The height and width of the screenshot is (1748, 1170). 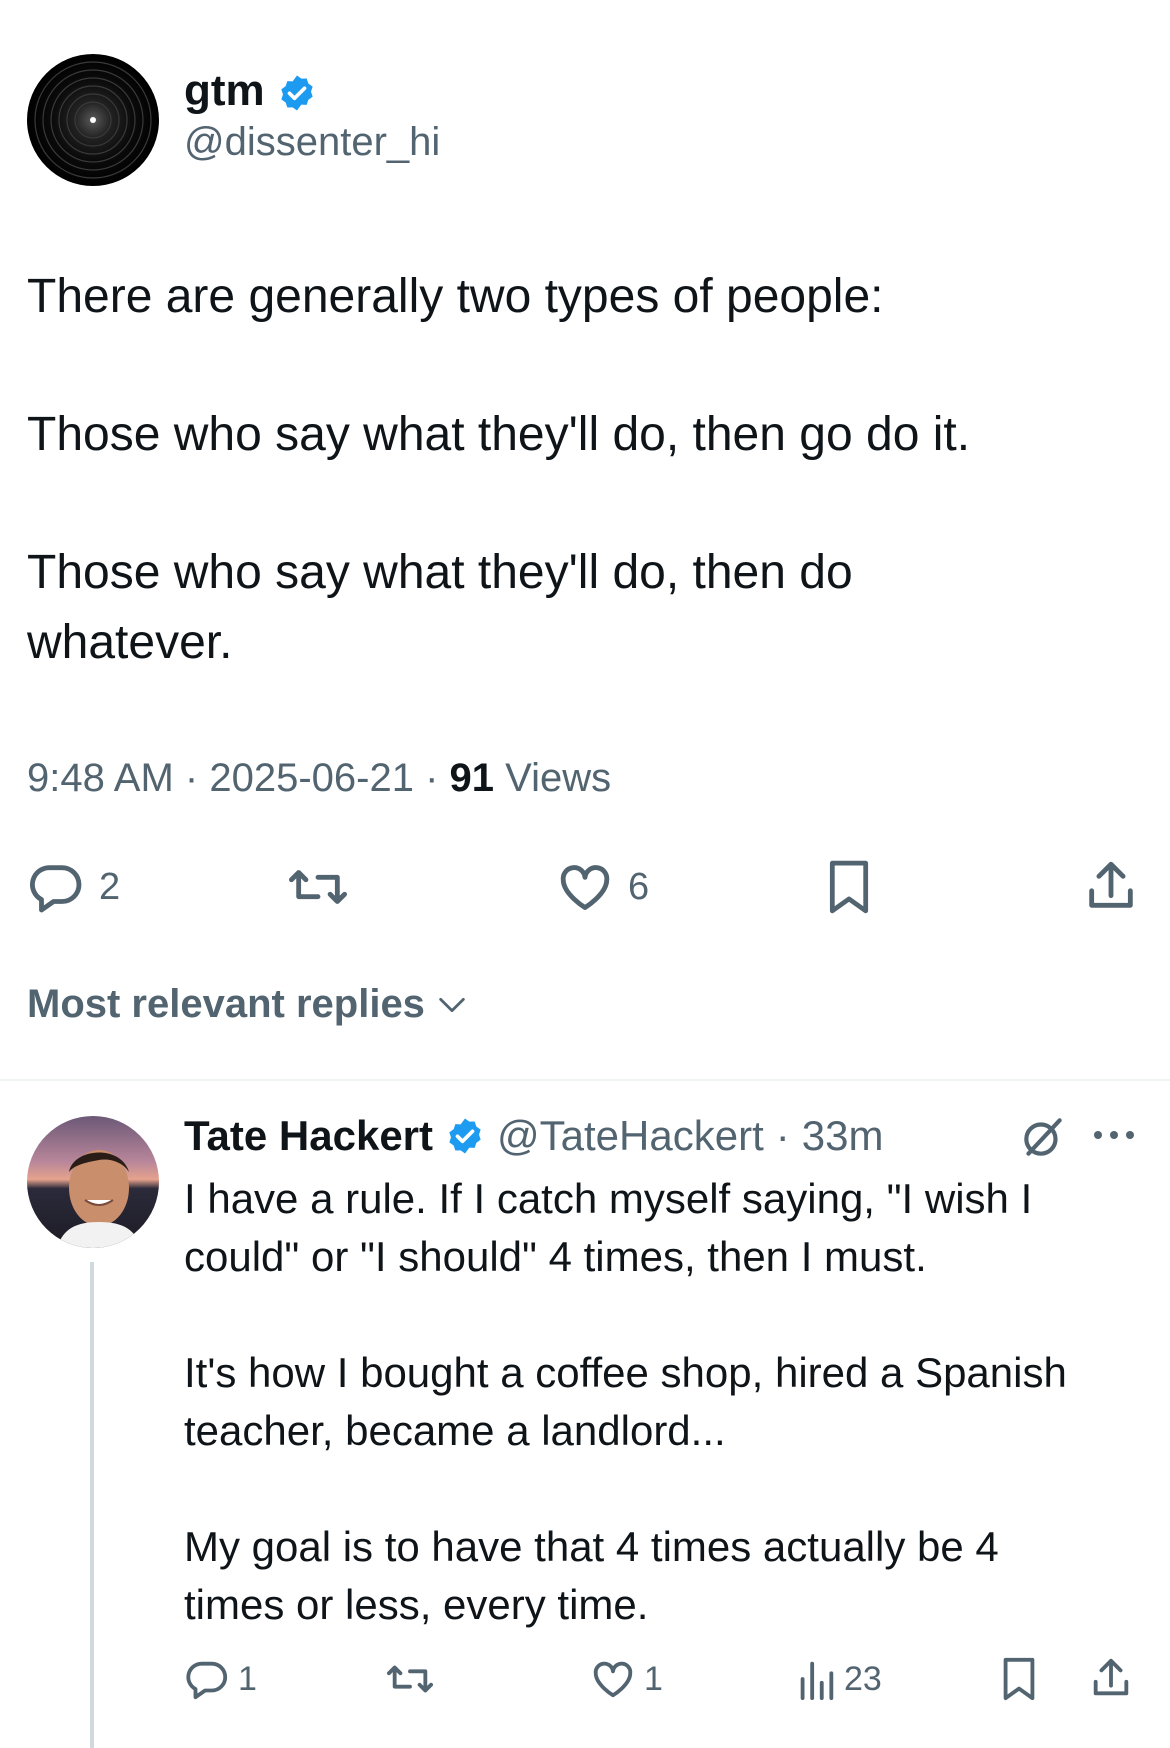 I want to click on grok-icon, so click(x=1043, y=1137).